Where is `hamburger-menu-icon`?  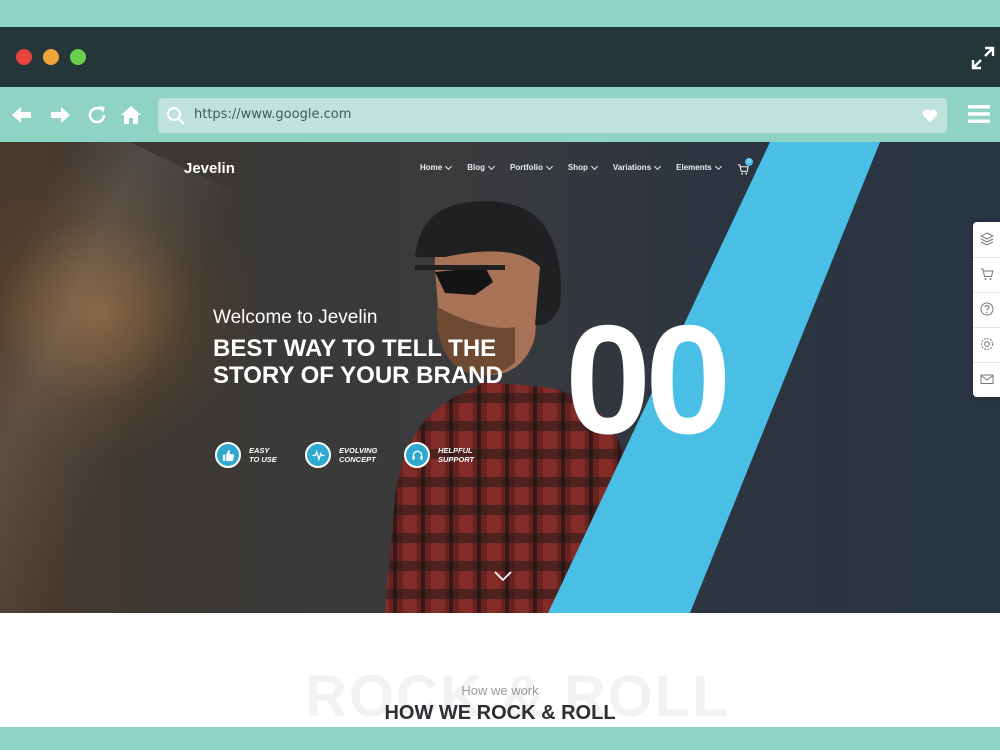 hamburger-menu-icon is located at coordinates (979, 114).